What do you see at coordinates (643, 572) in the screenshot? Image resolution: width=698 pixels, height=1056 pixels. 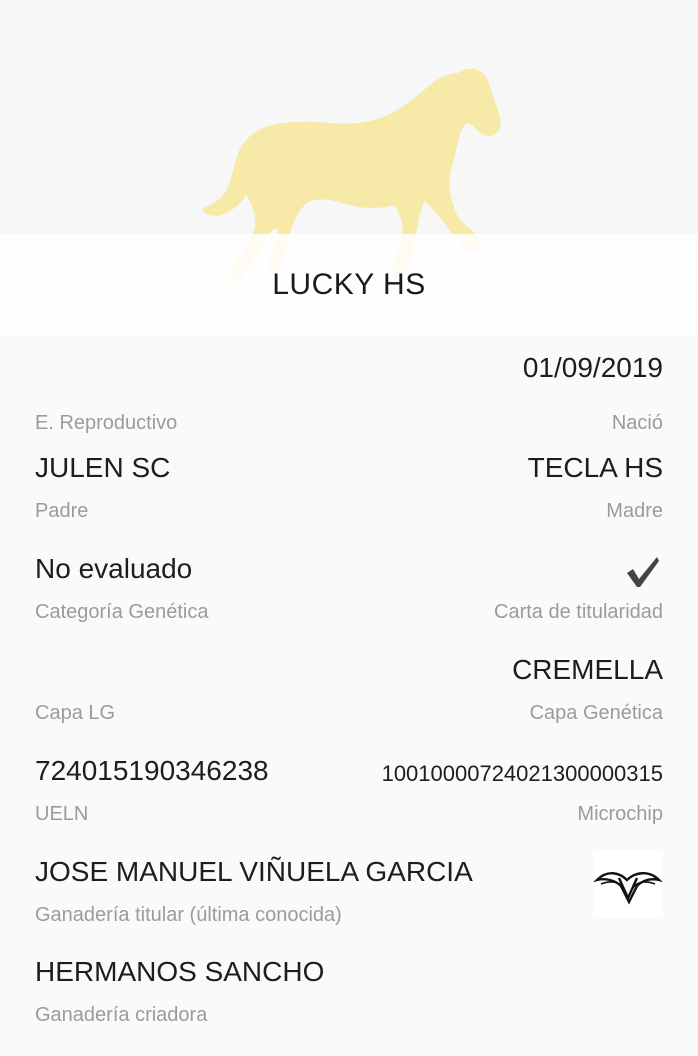 I see `checkmark-icon` at bounding box center [643, 572].